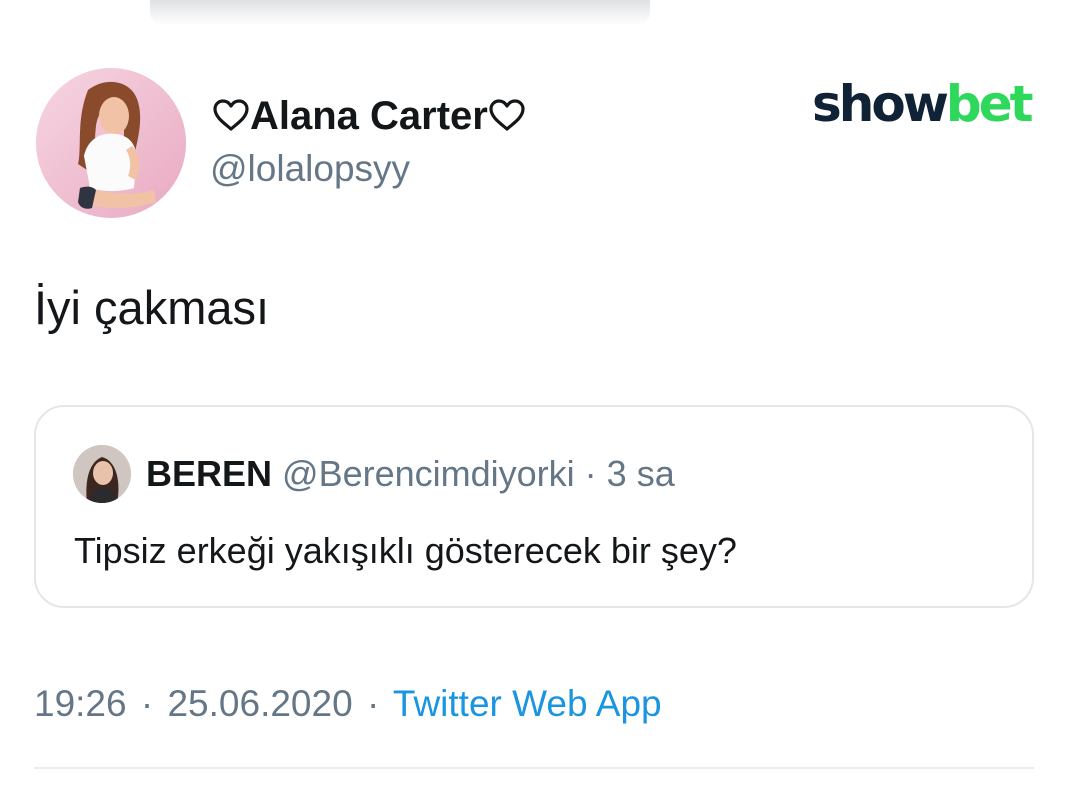 The height and width of the screenshot is (810, 1080). Describe the element at coordinates (534, 768) in the screenshot. I see `divider` at that location.